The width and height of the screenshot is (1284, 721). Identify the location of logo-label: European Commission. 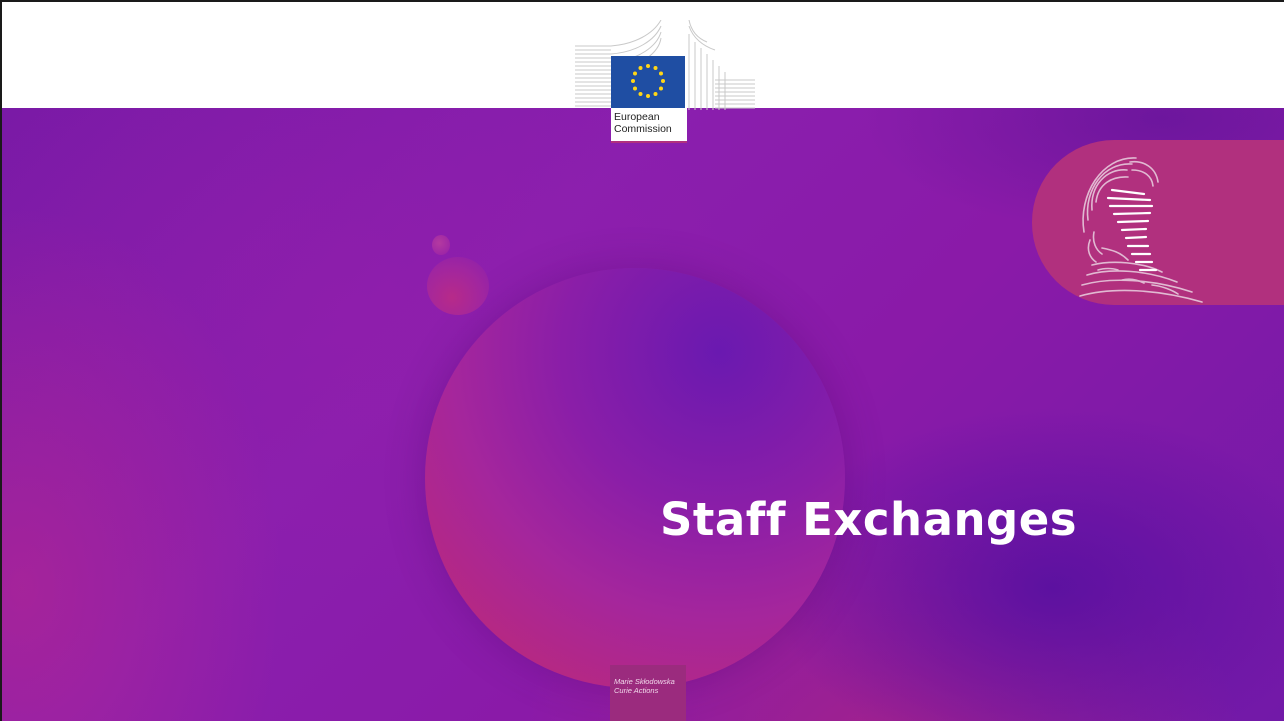
(643, 123).